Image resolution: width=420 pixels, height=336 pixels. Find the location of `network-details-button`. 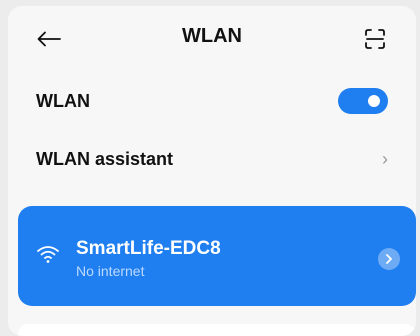

network-details-button is located at coordinates (389, 259).